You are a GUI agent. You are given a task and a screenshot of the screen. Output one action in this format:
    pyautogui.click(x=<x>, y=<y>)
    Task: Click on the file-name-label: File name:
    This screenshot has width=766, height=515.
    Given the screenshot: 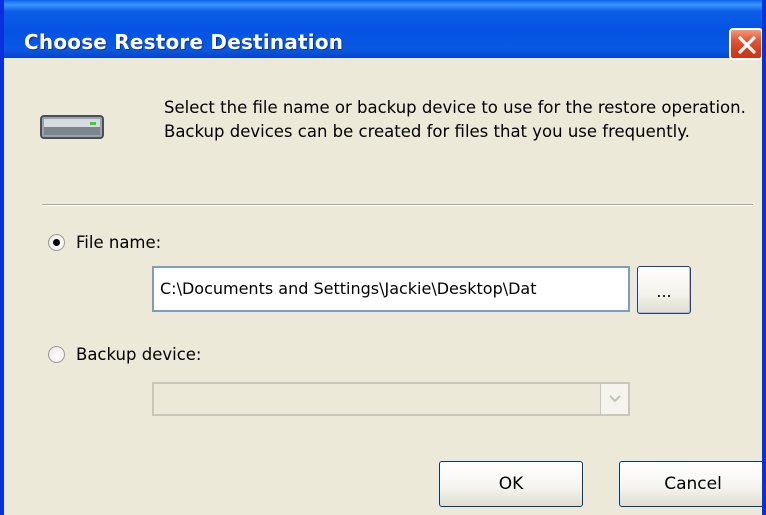 What is the action you would take?
    pyautogui.click(x=118, y=242)
    